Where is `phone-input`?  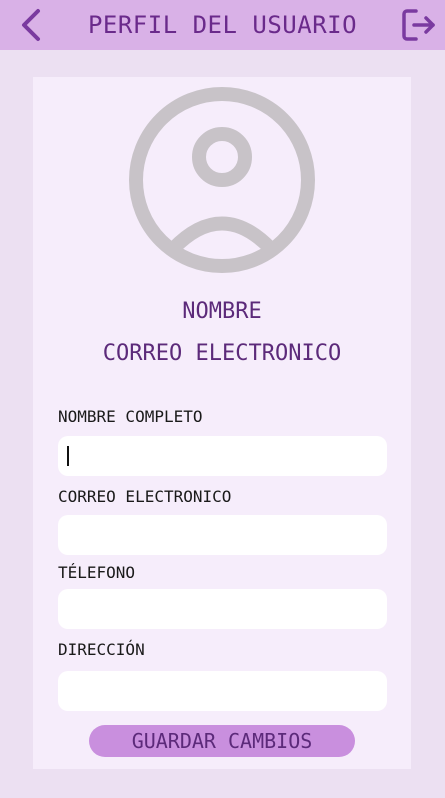 phone-input is located at coordinates (222, 609).